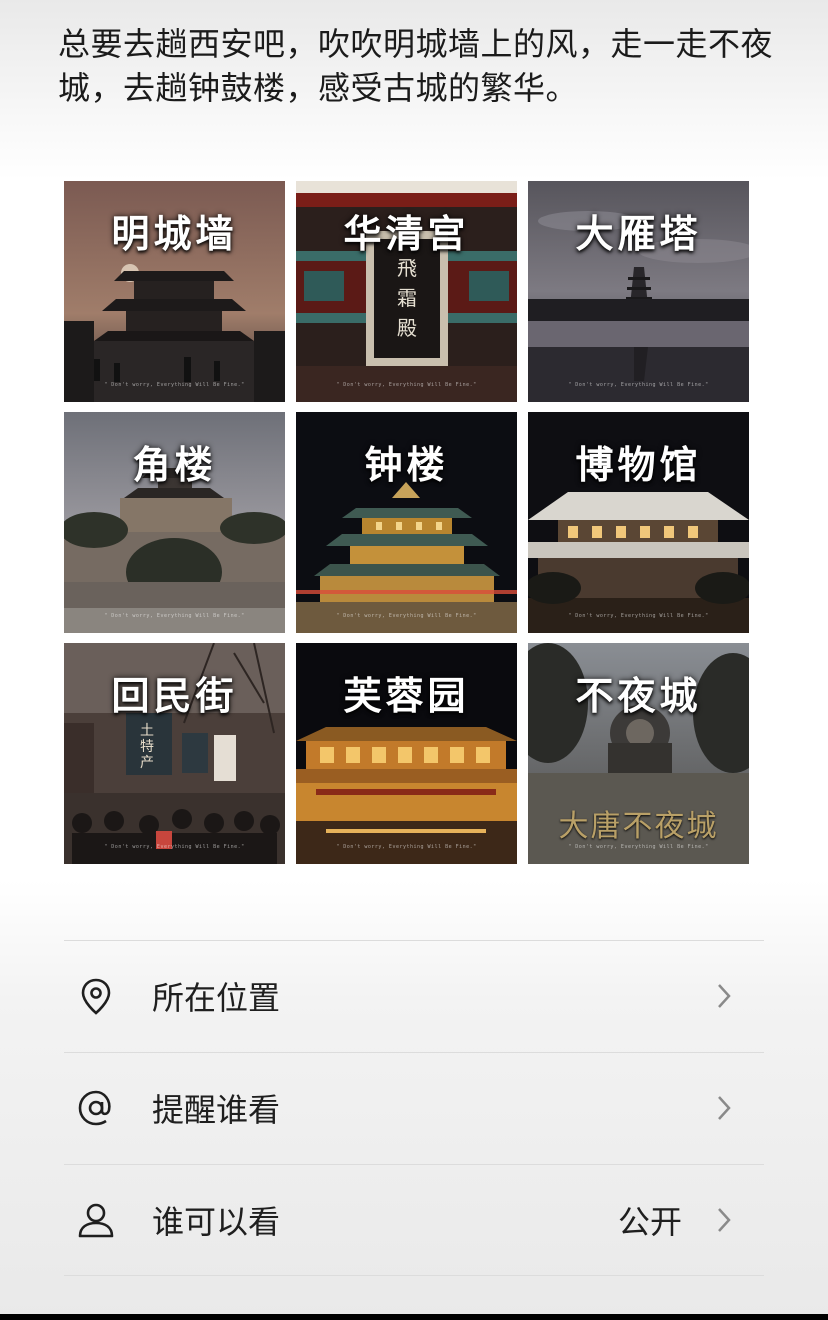 Image resolution: width=828 pixels, height=1320 pixels. Describe the element at coordinates (174, 464) in the screenshot. I see `tile-title: 角楼` at that location.